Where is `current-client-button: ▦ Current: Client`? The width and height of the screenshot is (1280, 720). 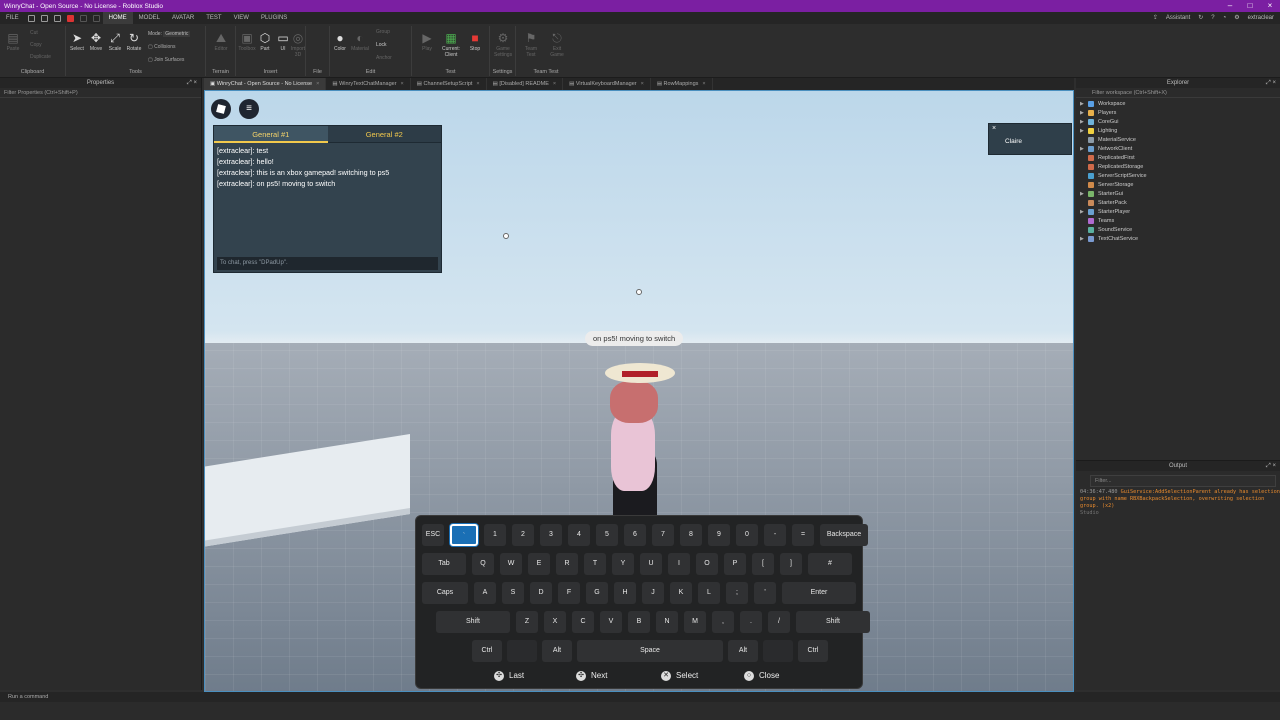 current-client-button: ▦ Current: Client is located at coordinates (451, 45).